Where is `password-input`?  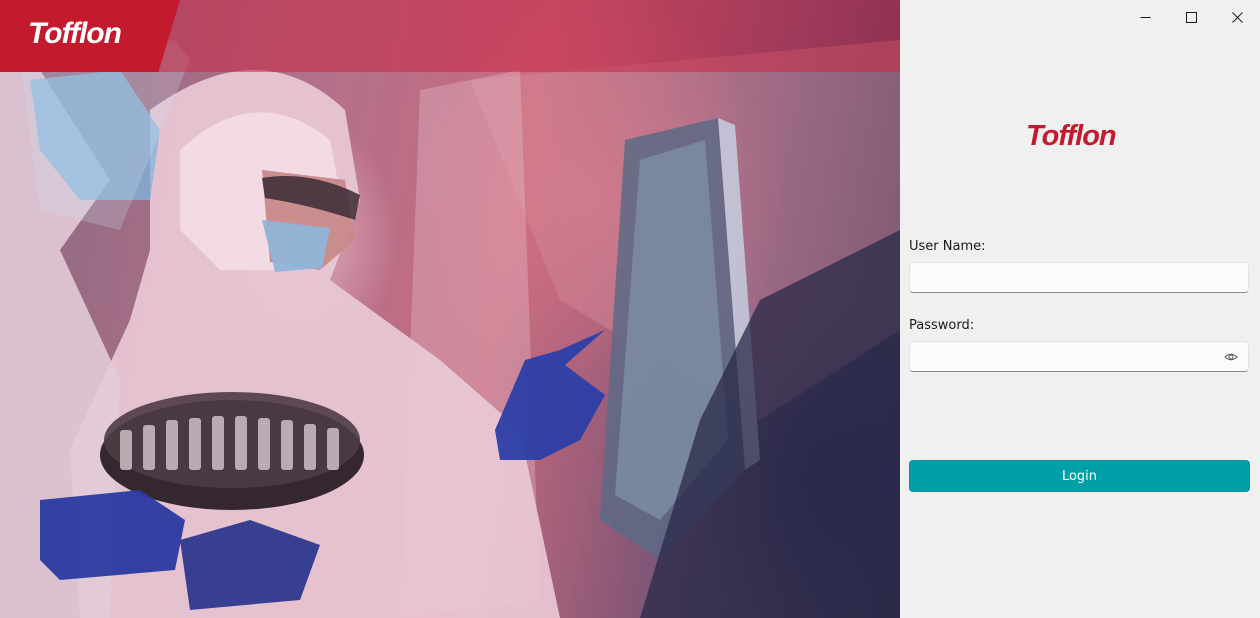
password-input is located at coordinates (1079, 356).